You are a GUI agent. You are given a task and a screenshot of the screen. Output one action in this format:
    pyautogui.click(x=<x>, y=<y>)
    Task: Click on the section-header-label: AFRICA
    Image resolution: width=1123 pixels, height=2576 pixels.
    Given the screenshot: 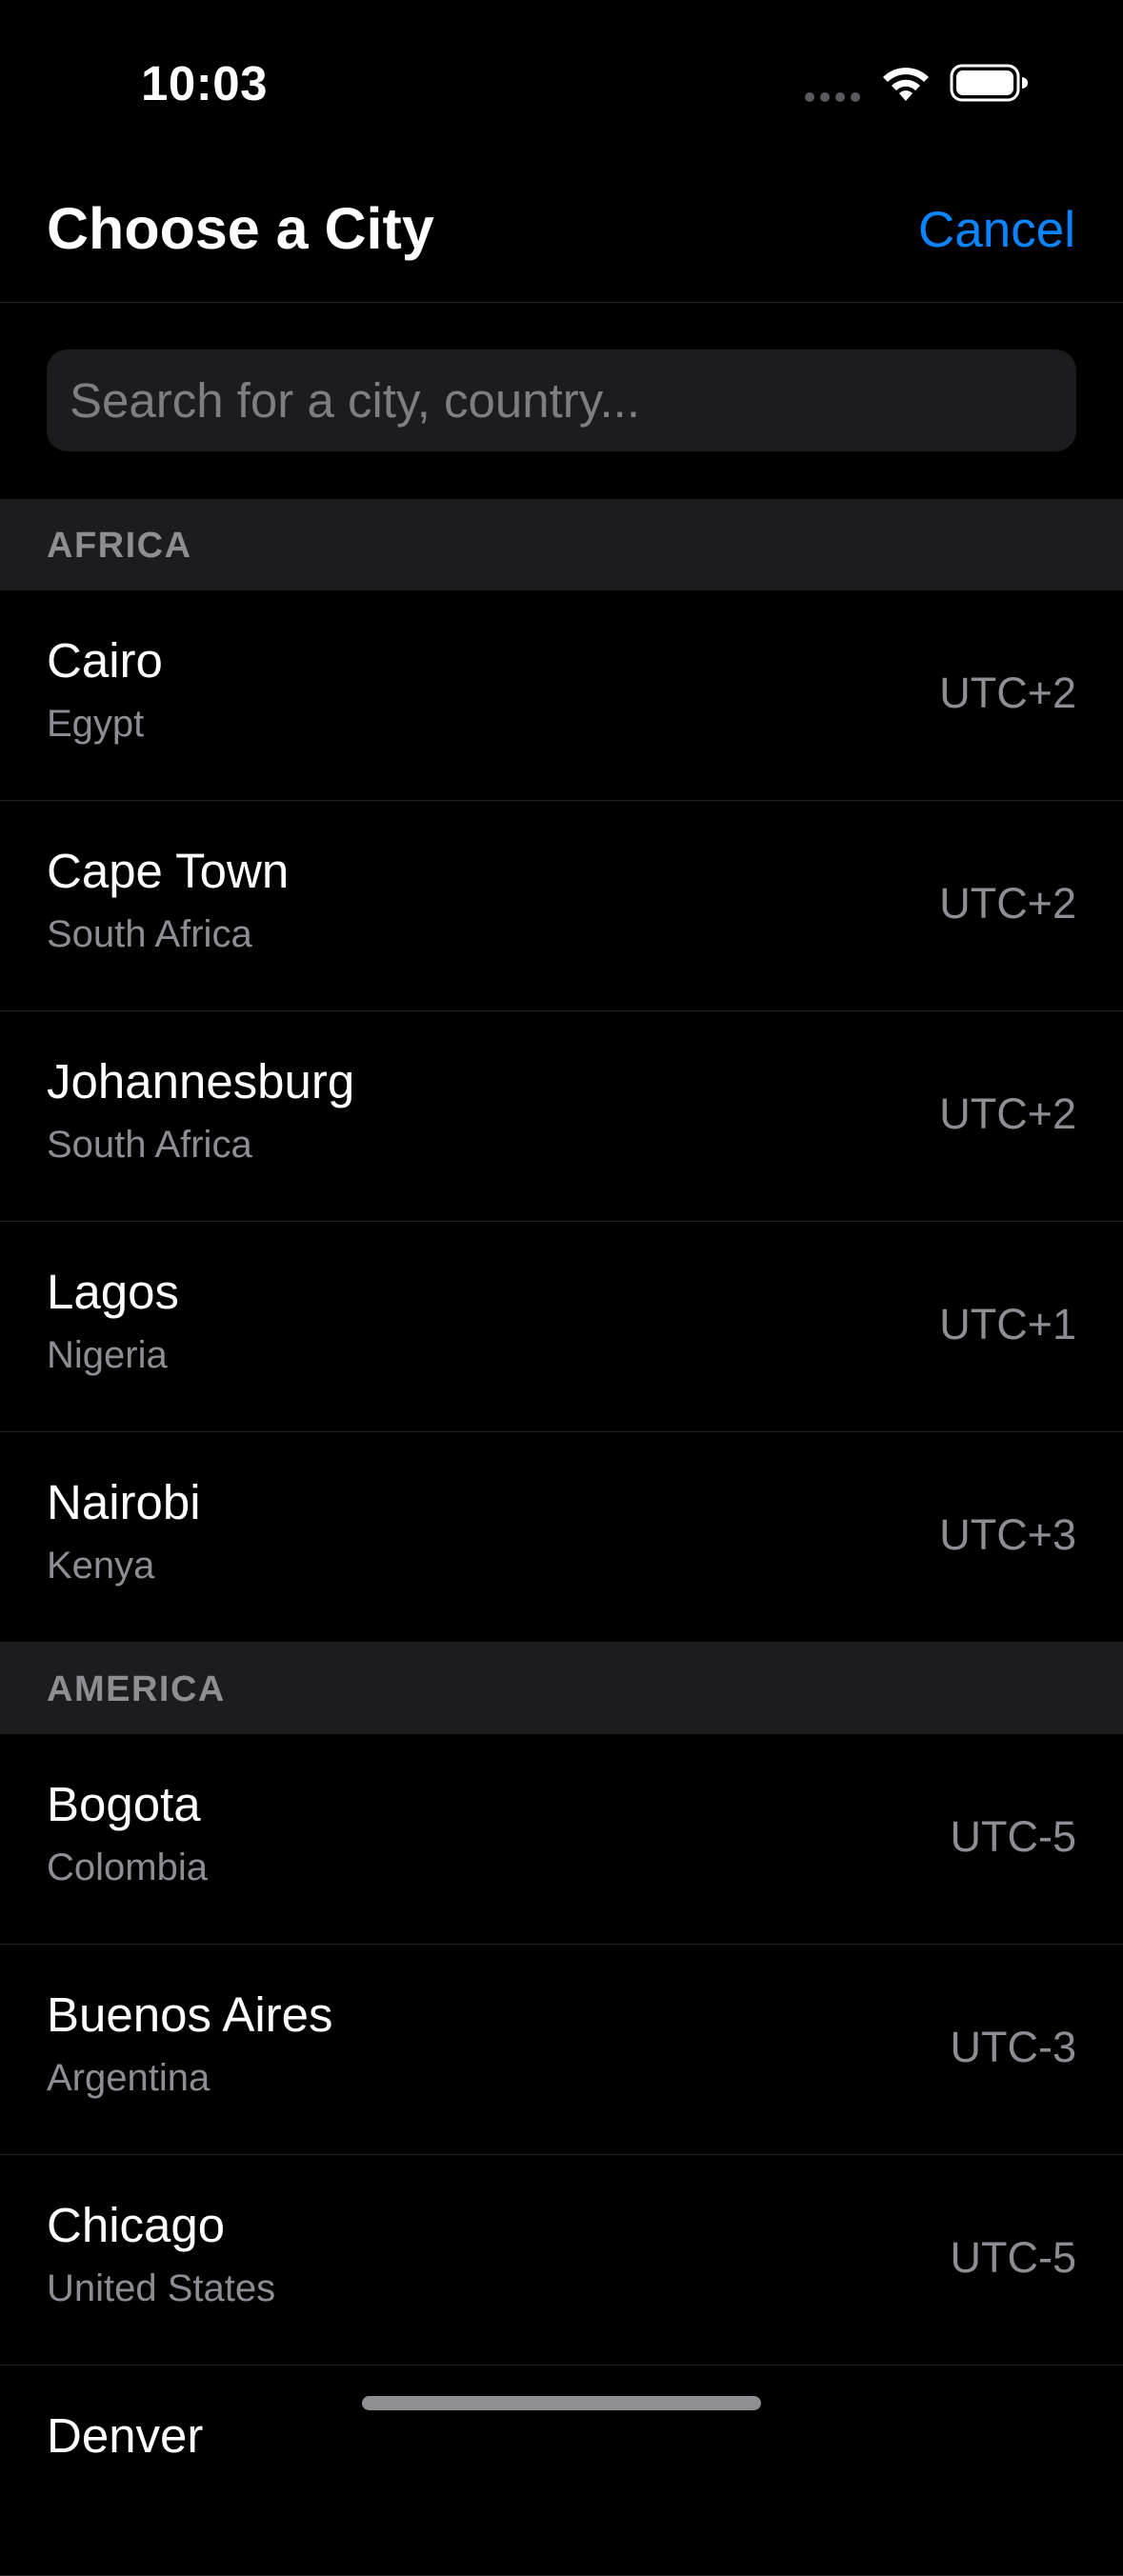 What is the action you would take?
    pyautogui.click(x=120, y=546)
    